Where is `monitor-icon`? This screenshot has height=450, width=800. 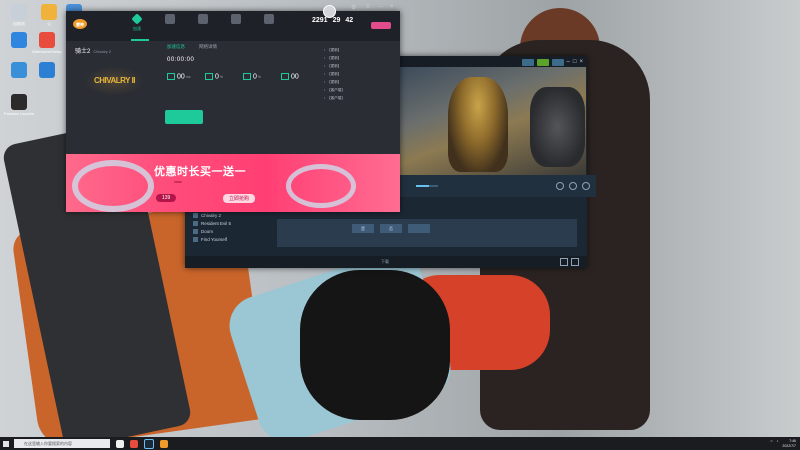 monitor-icon is located at coordinates (19, 70).